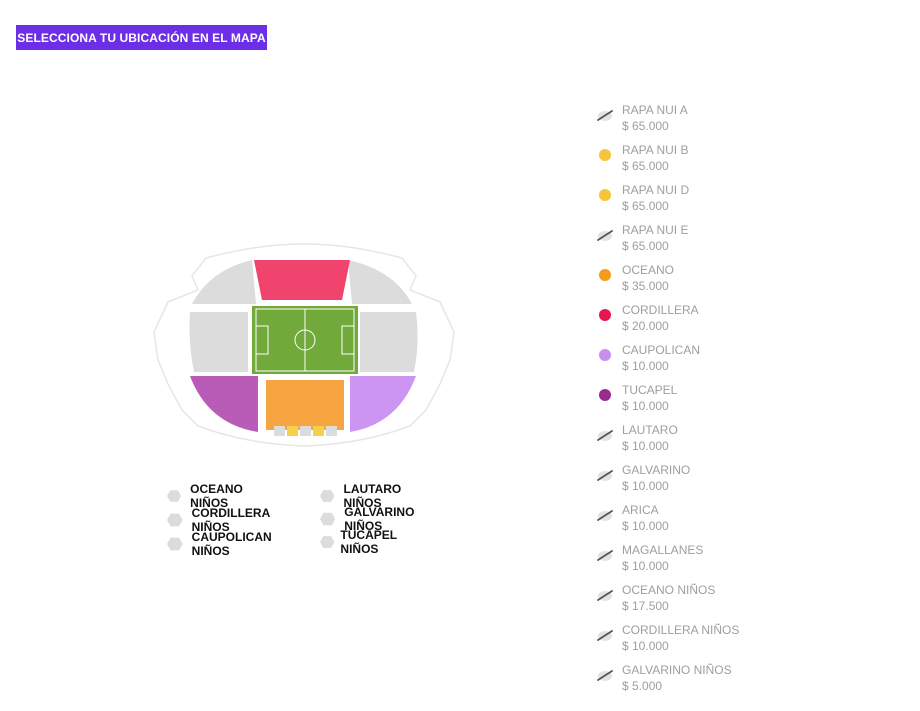 This screenshot has width=920, height=711. Describe the element at coordinates (645, 606) in the screenshot. I see `price-item-price: $ 17.500` at that location.